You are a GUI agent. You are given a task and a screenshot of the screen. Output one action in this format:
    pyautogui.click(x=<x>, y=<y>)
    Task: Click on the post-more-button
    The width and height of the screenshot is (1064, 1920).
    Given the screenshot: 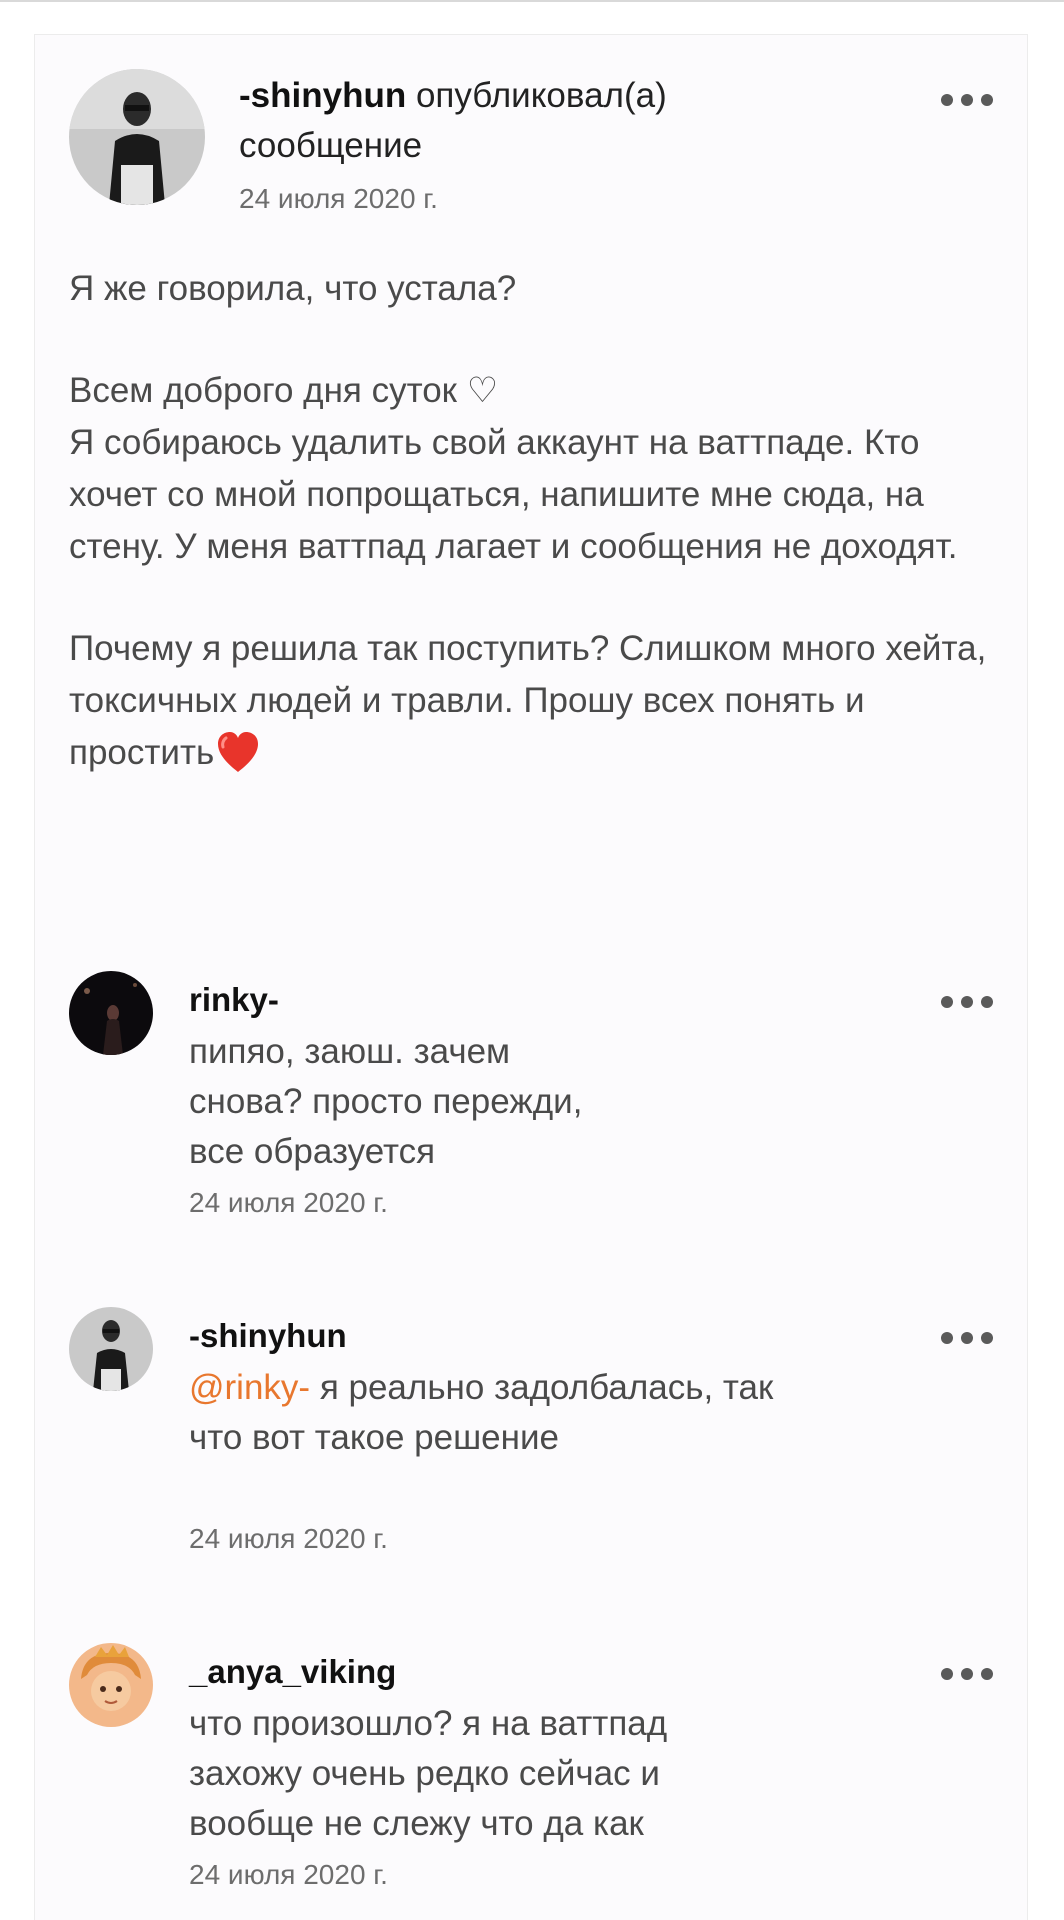 What is the action you would take?
    pyautogui.click(x=968, y=99)
    